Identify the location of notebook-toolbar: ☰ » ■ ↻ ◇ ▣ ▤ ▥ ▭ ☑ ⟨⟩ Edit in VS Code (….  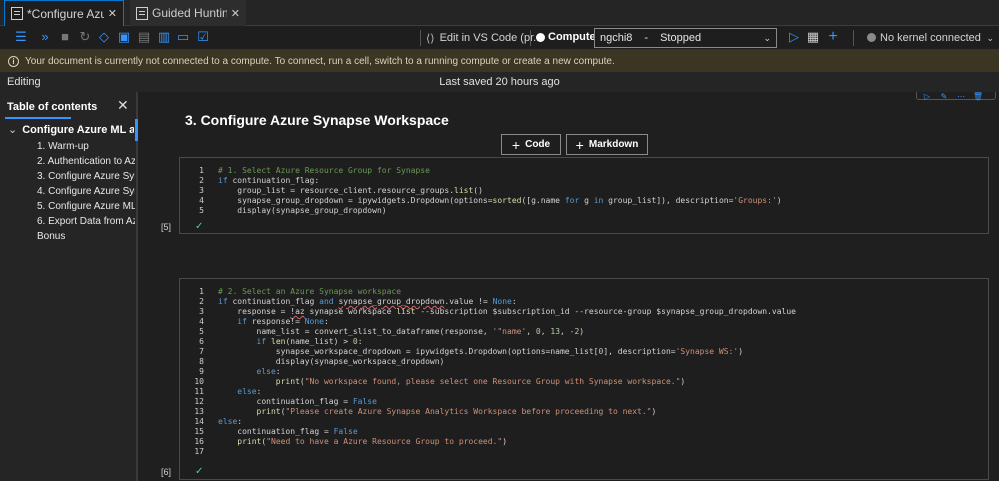
(499, 38).